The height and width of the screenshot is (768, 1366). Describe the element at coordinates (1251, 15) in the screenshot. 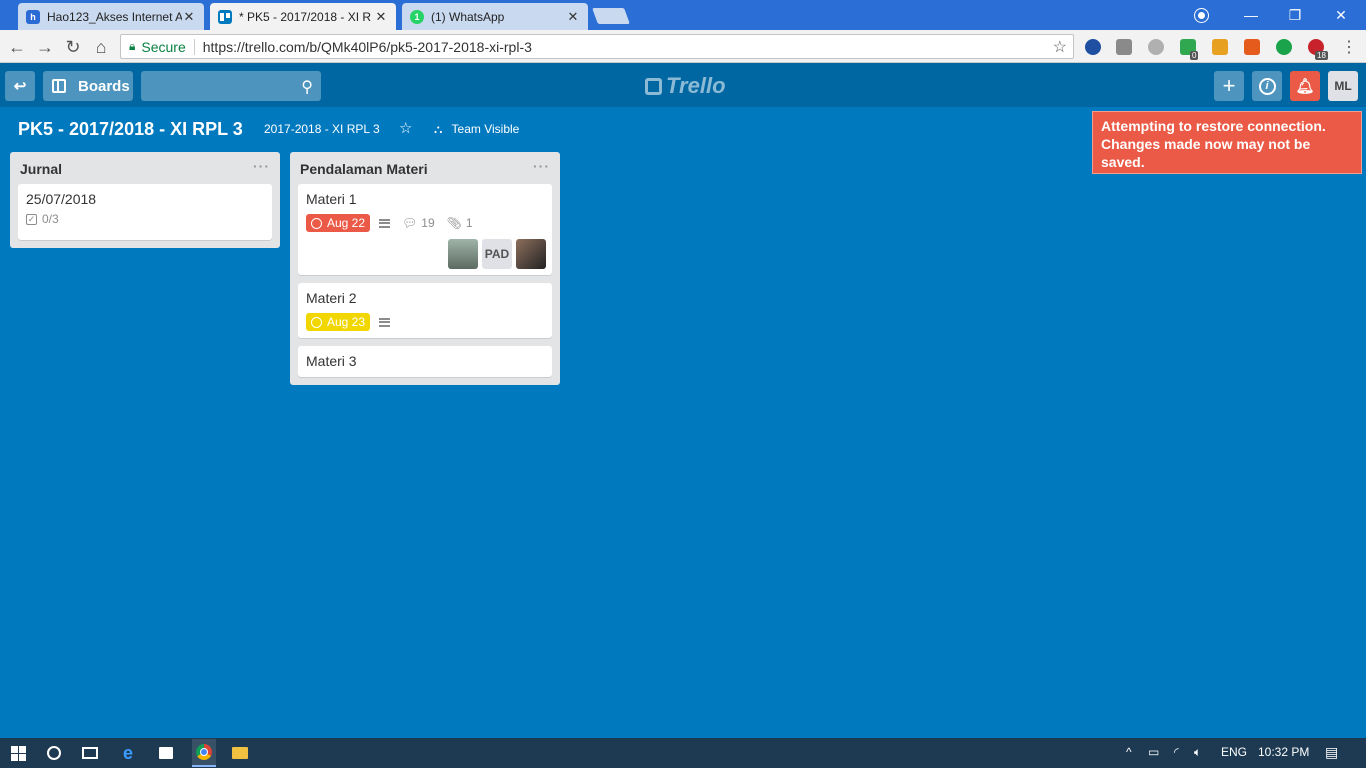

I see `minimize-icon: —` at that location.